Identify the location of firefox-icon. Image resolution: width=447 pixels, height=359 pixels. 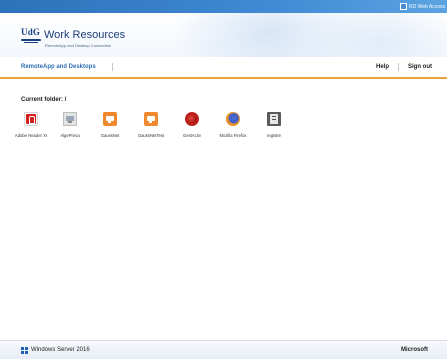
(233, 119).